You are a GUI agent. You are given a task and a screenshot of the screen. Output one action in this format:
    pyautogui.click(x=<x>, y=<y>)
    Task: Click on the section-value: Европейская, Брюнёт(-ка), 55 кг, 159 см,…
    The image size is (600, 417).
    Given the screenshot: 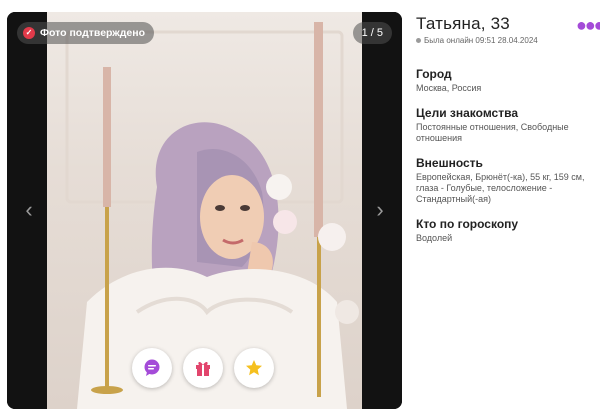 What is the action you would take?
    pyautogui.click(x=500, y=188)
    